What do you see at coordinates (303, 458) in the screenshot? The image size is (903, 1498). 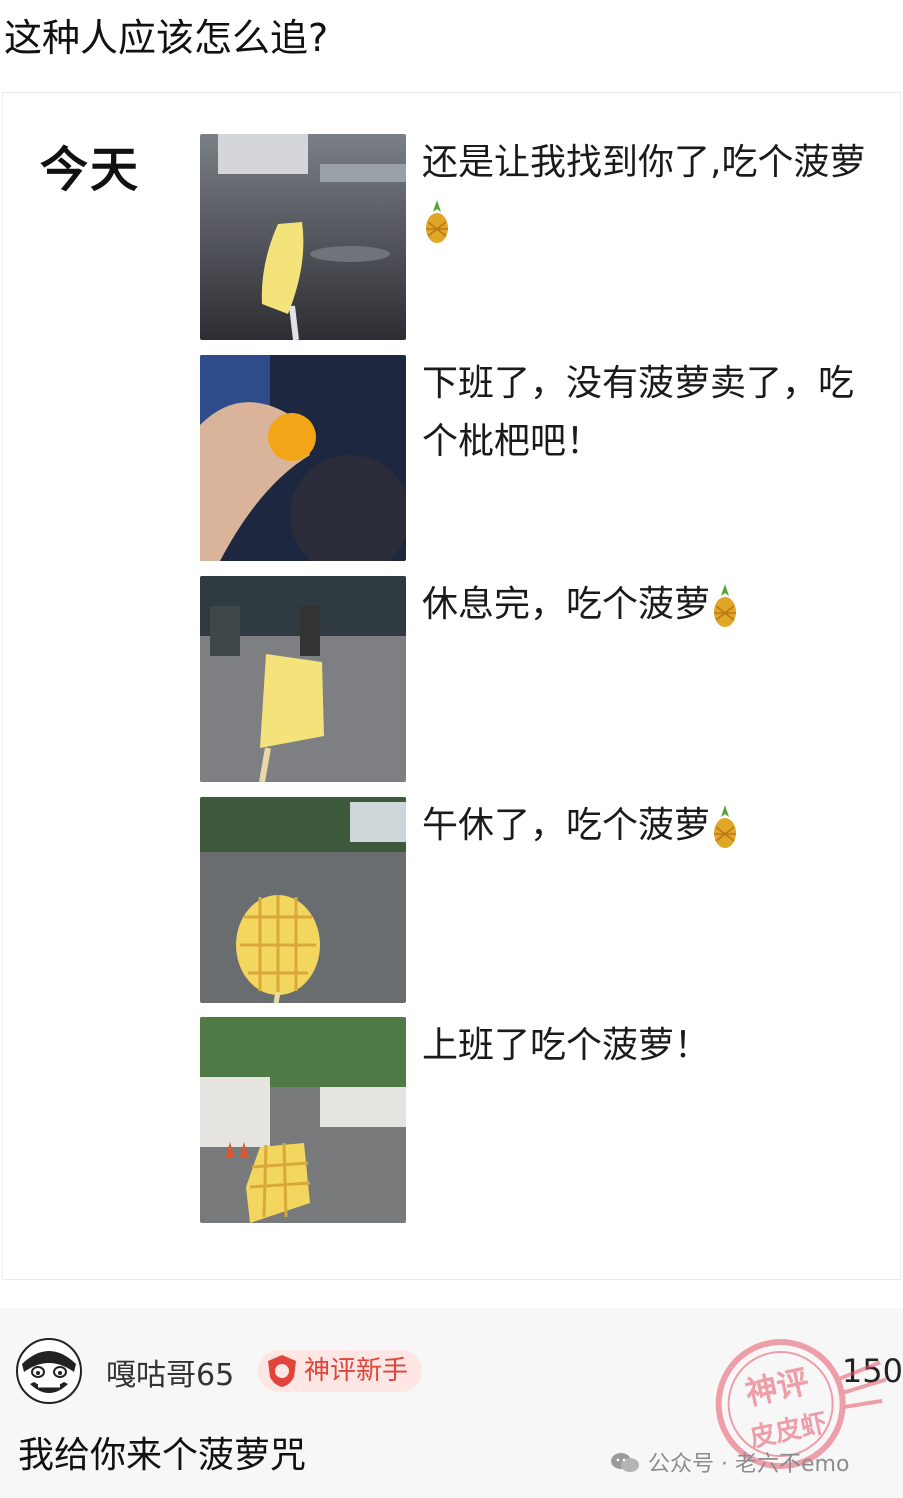 I see `photo-loquat-hand` at bounding box center [303, 458].